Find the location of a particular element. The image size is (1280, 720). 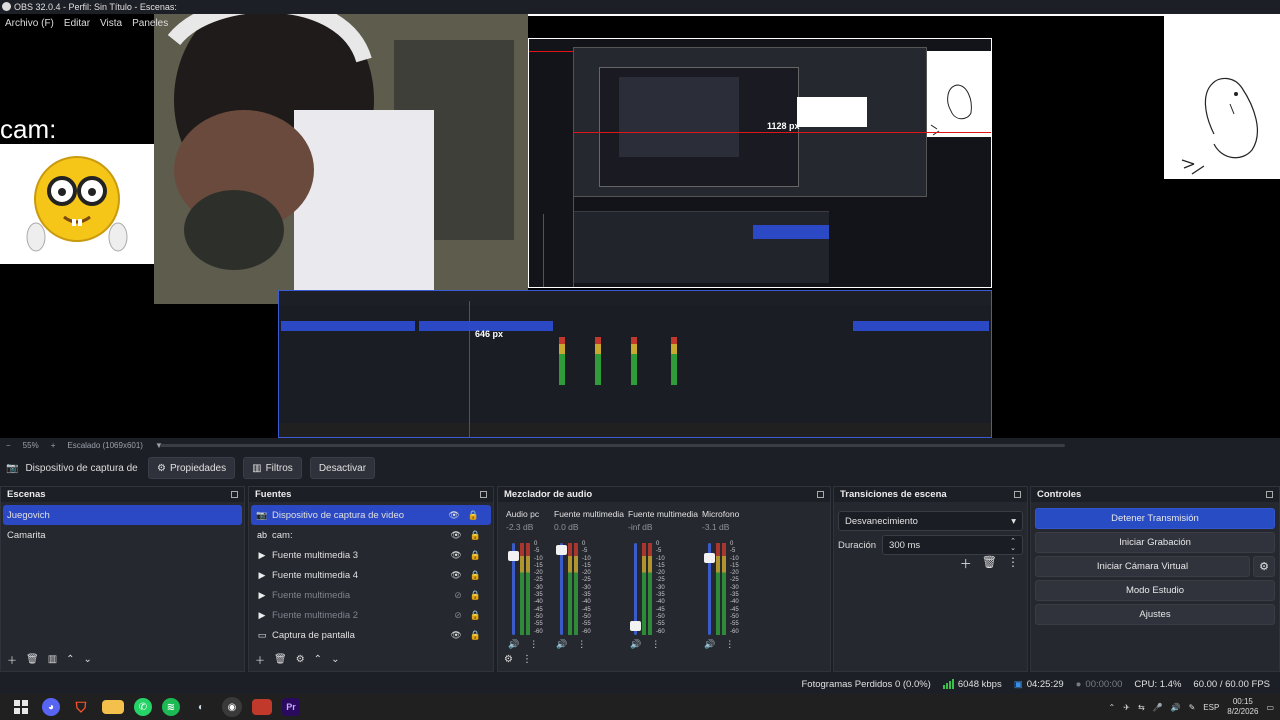

windows-start-icon is located at coordinates (21, 707).